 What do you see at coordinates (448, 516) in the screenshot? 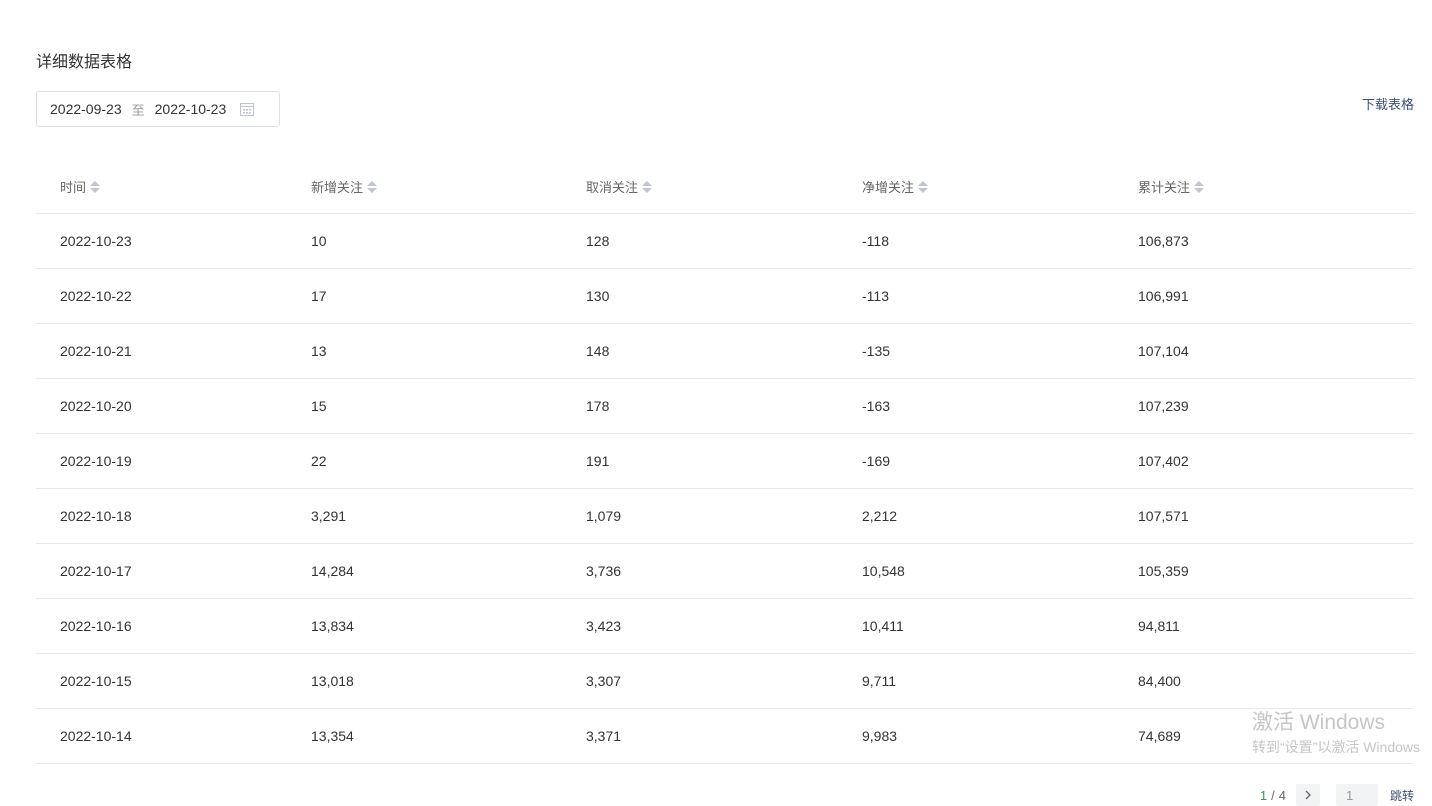
I see `table-cell-new-follows: 3,291` at bounding box center [448, 516].